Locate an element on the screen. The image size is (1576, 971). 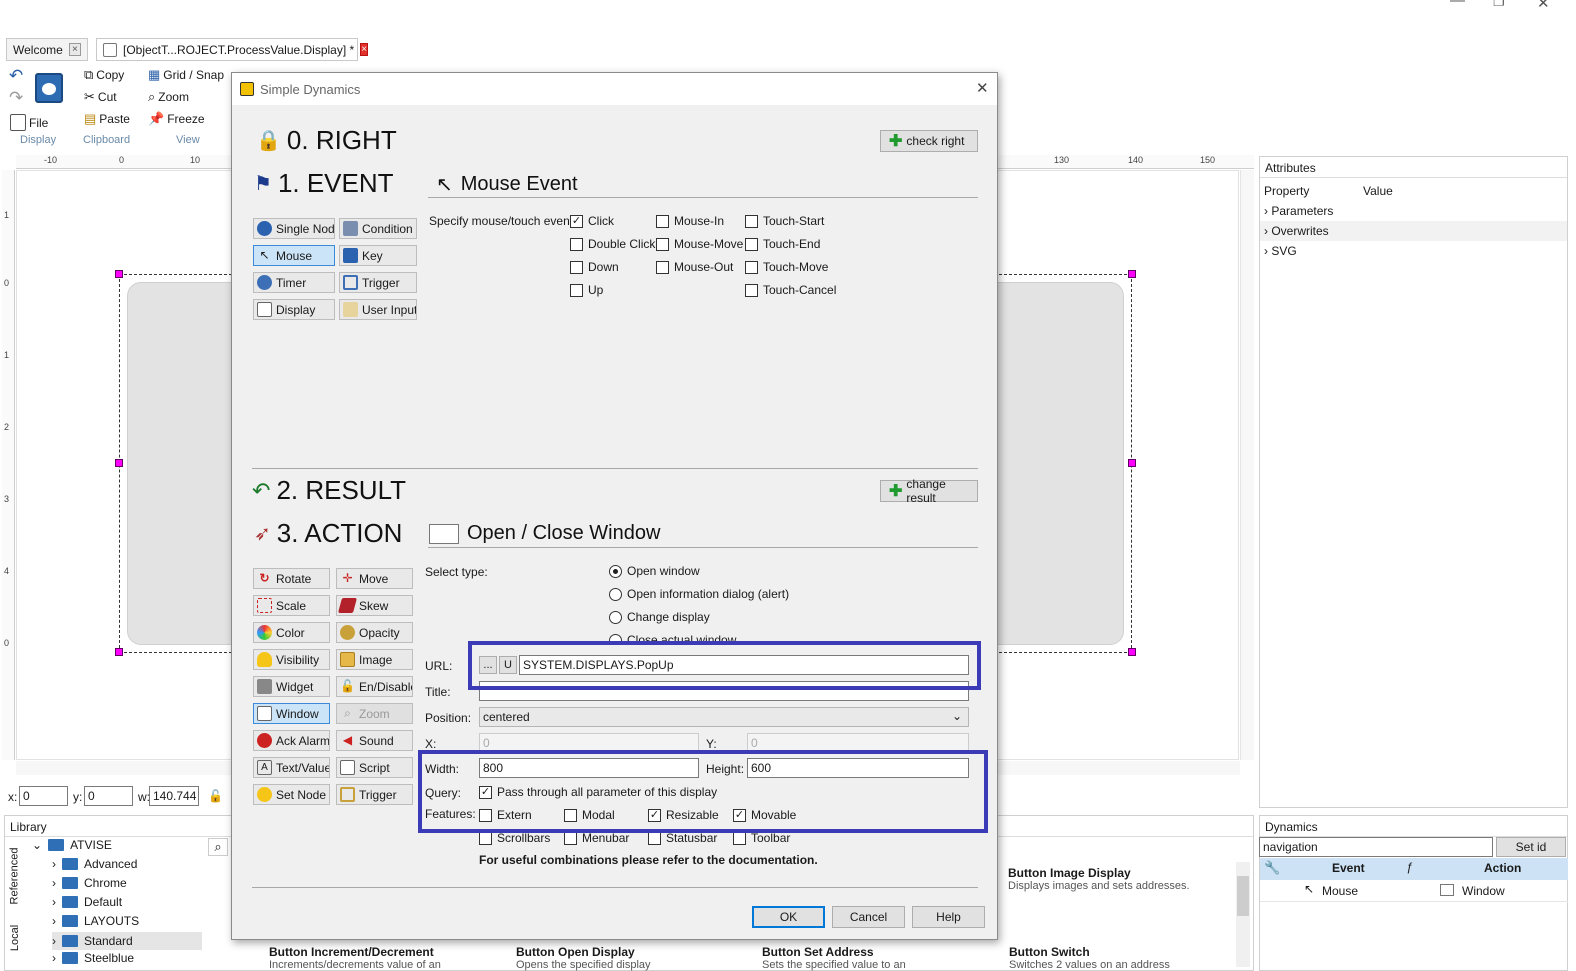
action-scale-button: Scale is located at coordinates (291, 605).